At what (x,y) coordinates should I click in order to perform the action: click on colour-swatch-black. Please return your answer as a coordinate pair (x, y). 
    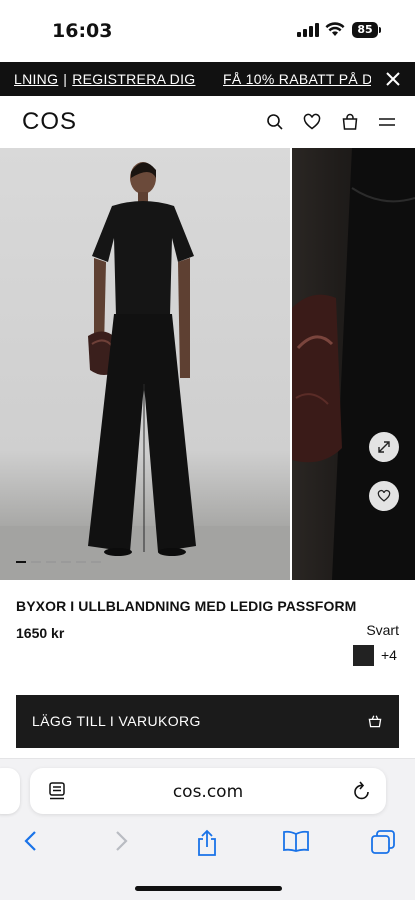
    Looking at the image, I should click on (363, 655).